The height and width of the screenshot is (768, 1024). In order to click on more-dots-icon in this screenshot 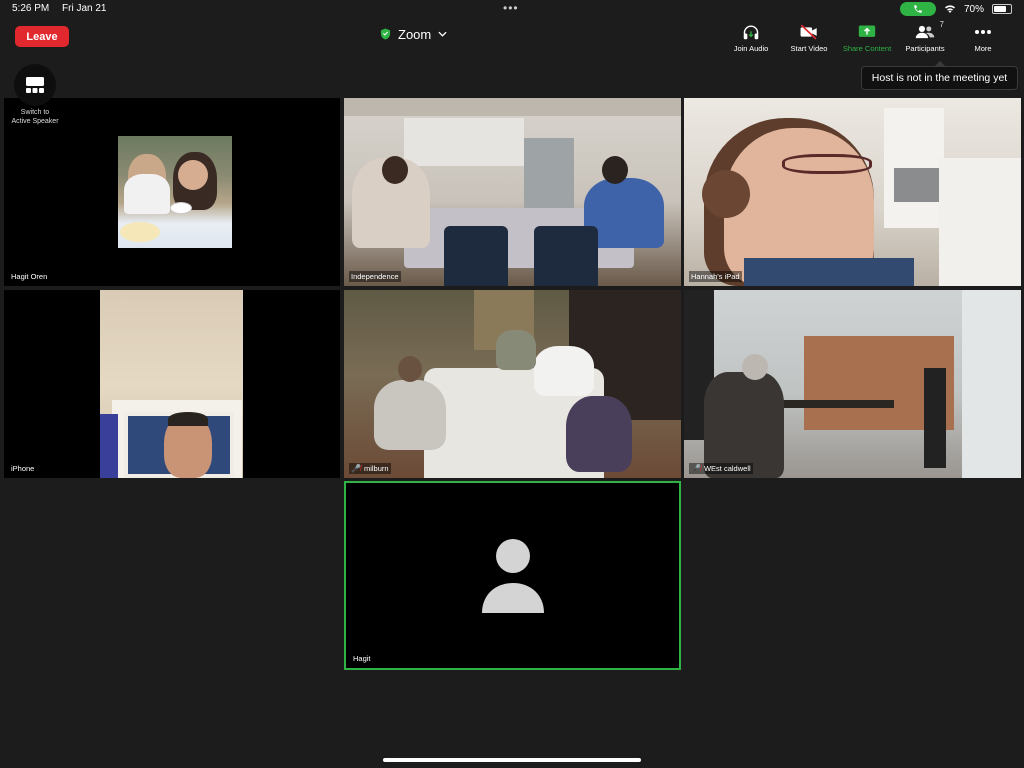, I will do `click(983, 32)`.